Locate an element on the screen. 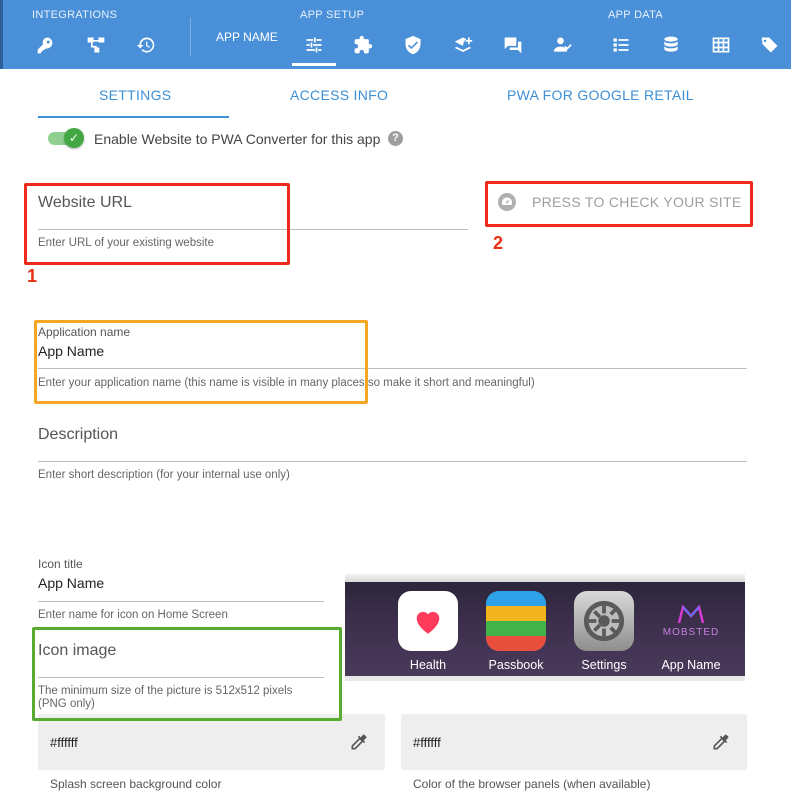 This screenshot has width=791, height=800. annotation-number-2: 2 is located at coordinates (498, 243).